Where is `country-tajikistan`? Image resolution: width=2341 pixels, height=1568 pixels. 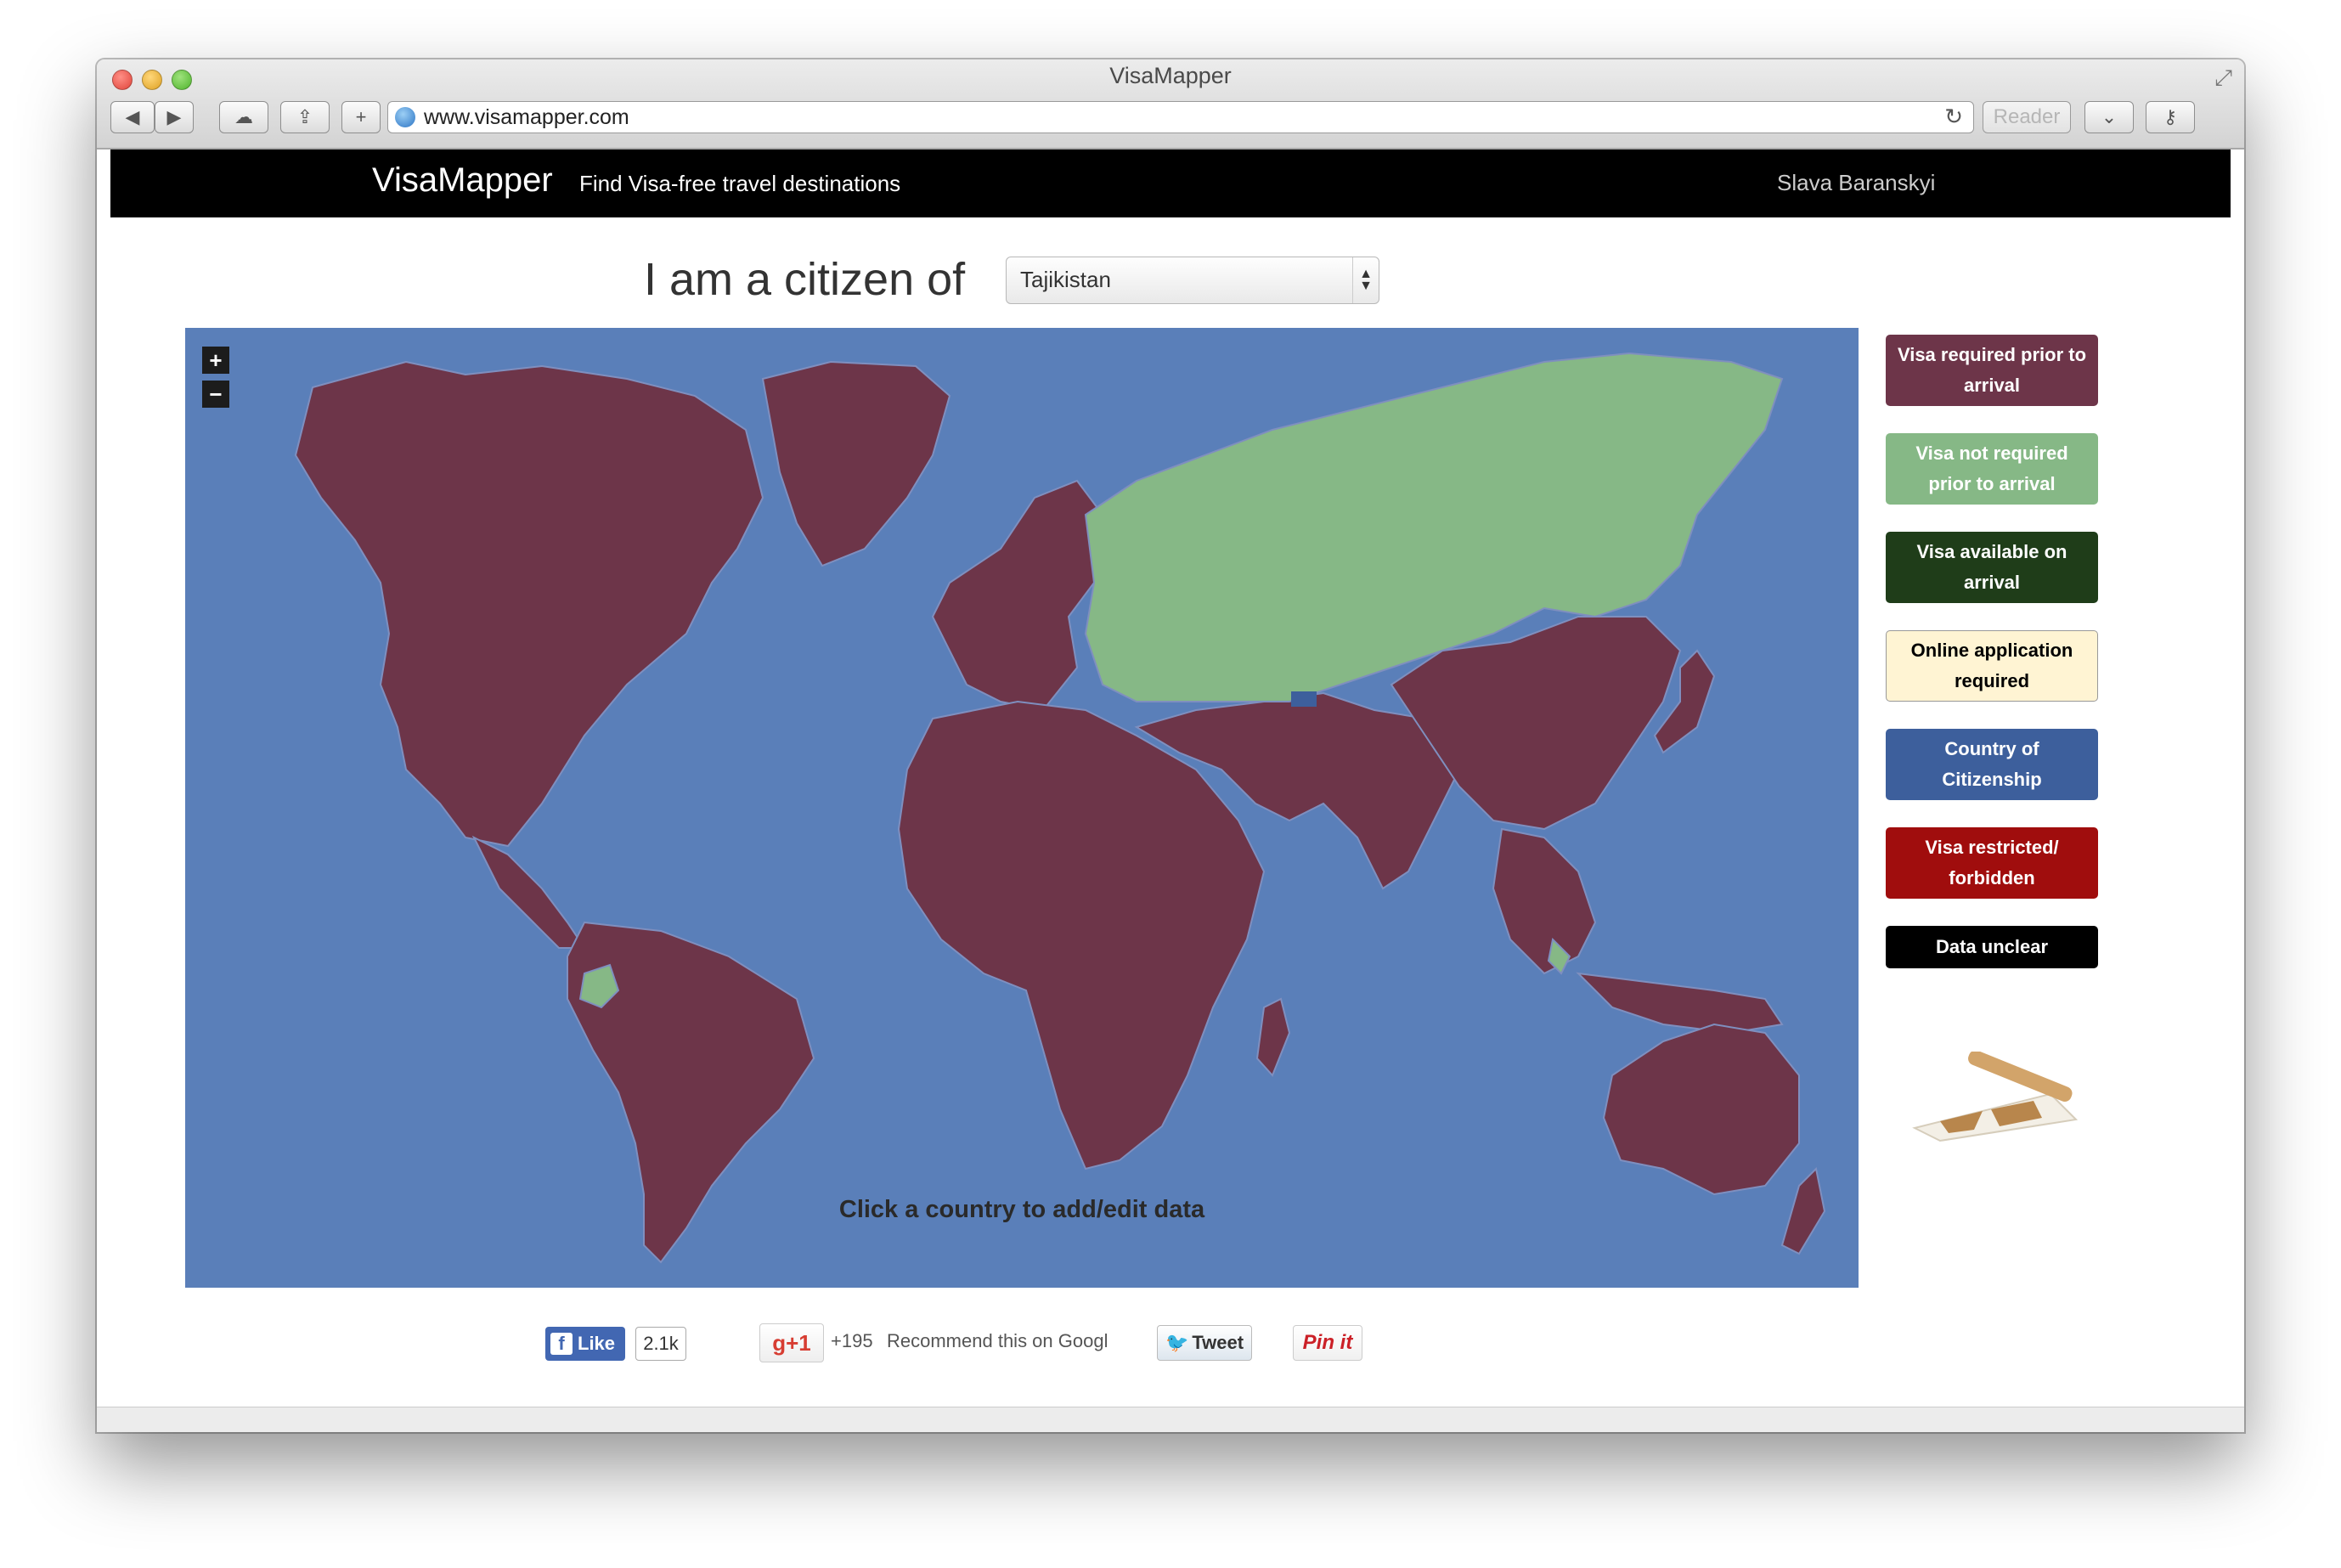 country-tajikistan is located at coordinates (1304, 699).